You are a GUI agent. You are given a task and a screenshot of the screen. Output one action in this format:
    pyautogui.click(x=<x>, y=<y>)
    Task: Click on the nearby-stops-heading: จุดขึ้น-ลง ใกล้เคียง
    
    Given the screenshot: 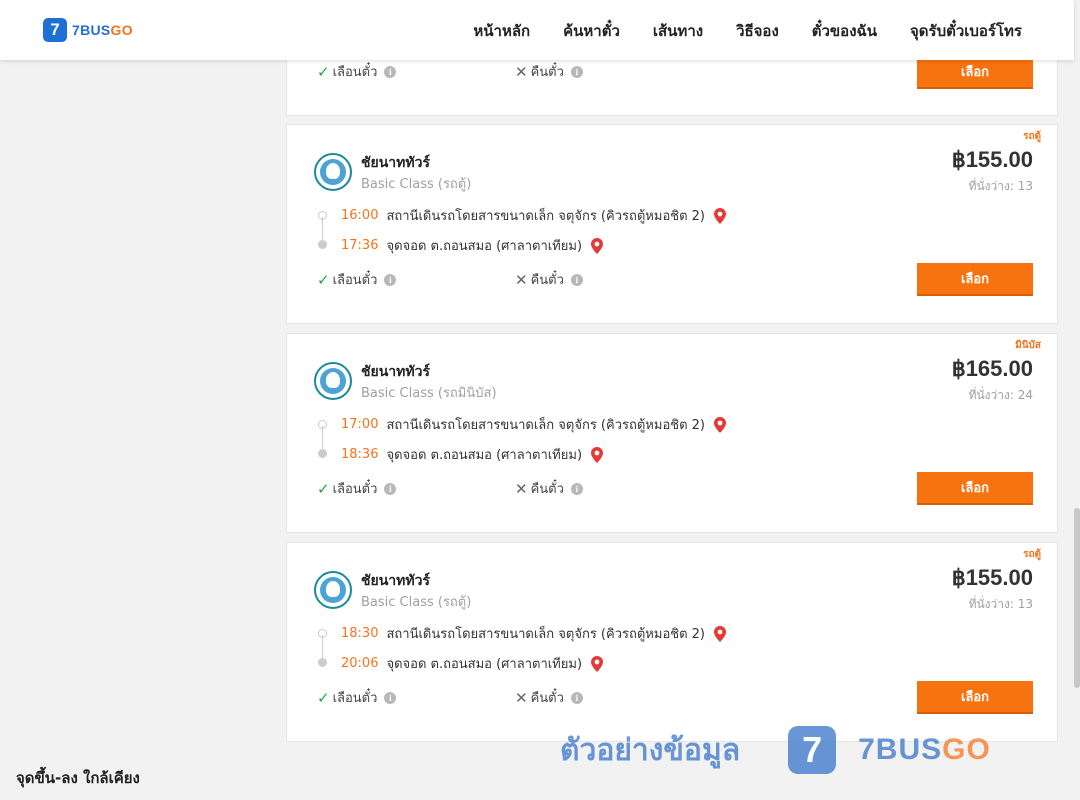 What is the action you would take?
    pyautogui.click(x=78, y=778)
    